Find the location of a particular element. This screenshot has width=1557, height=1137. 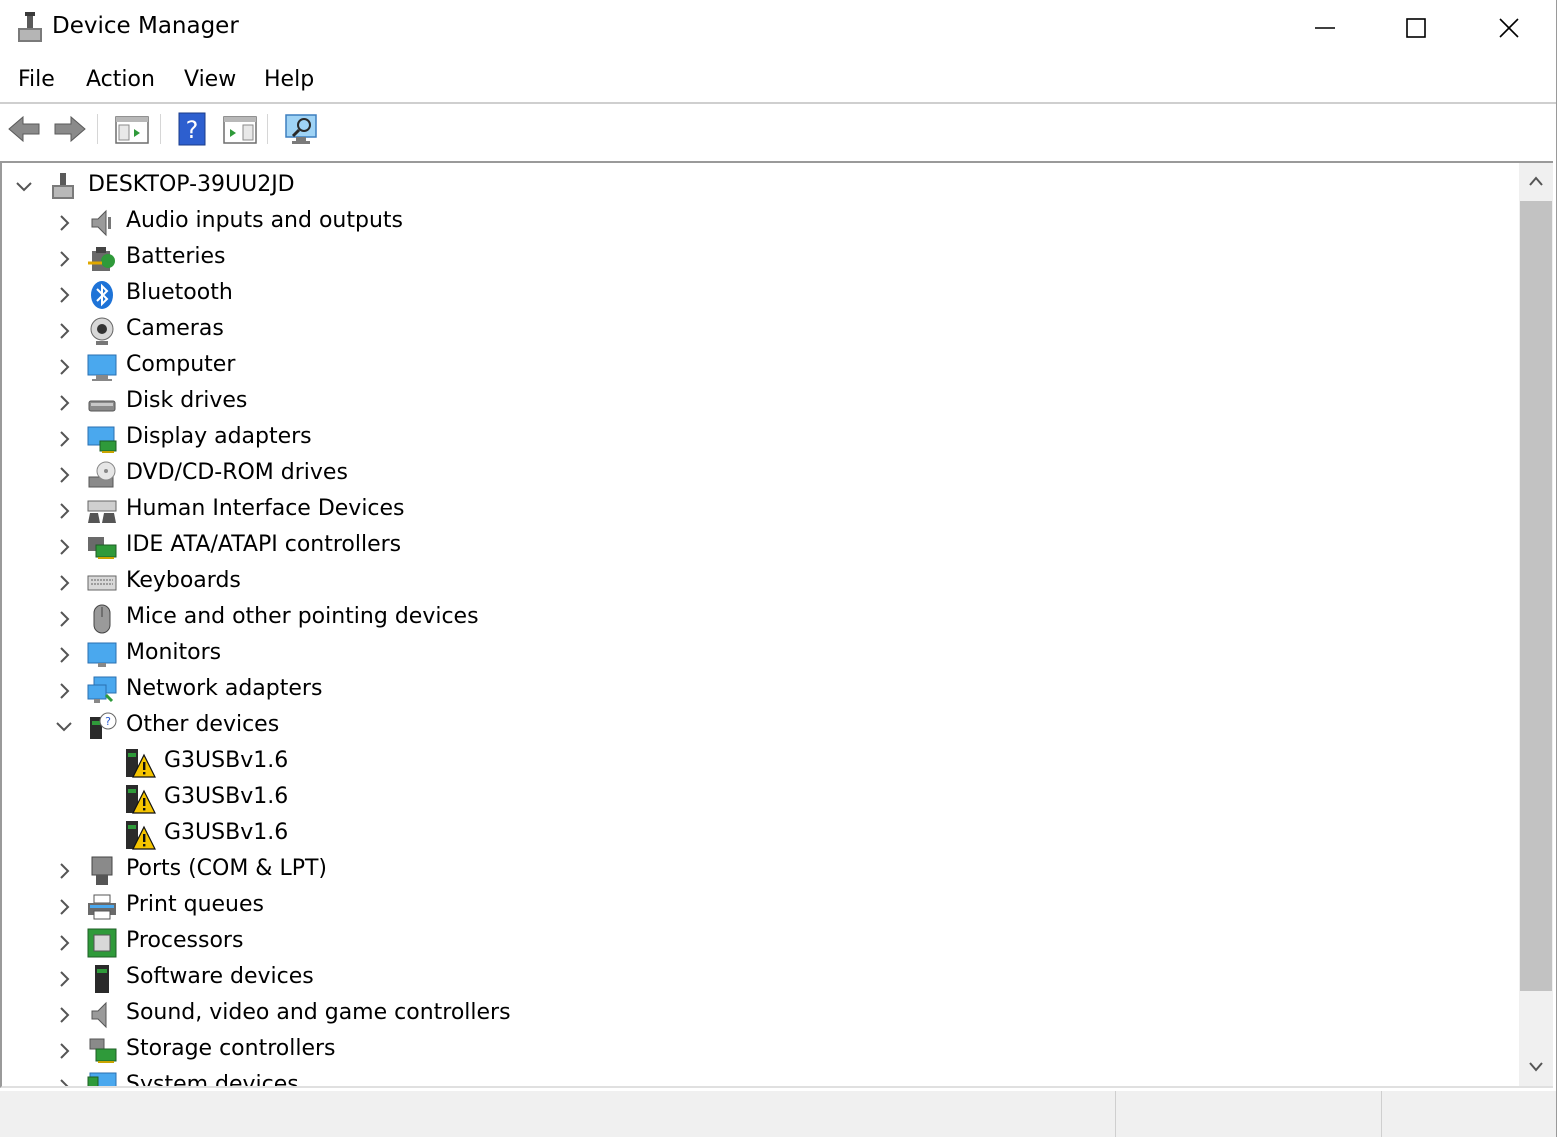

show-hide-console-tree-icon is located at coordinates (132, 129).